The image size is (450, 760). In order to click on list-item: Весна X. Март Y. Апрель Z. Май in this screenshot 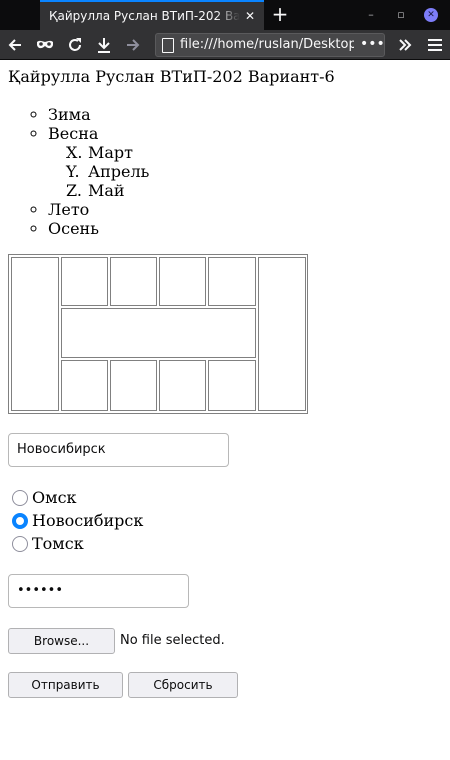, I will do `click(98, 162)`.